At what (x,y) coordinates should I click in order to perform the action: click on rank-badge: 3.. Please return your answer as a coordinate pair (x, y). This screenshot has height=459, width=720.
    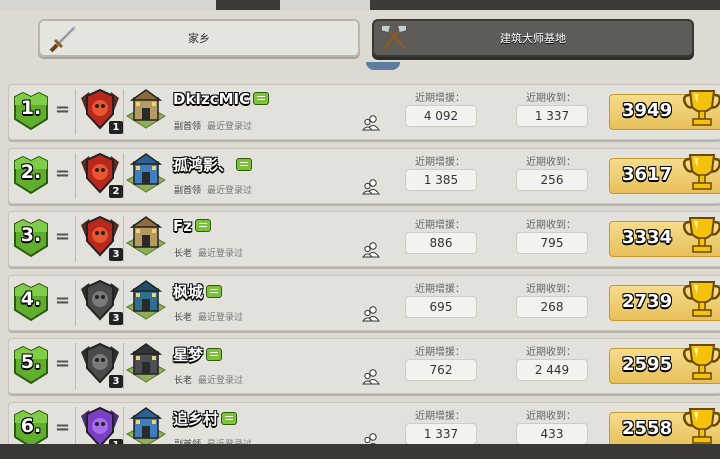
    Looking at the image, I should click on (31, 238).